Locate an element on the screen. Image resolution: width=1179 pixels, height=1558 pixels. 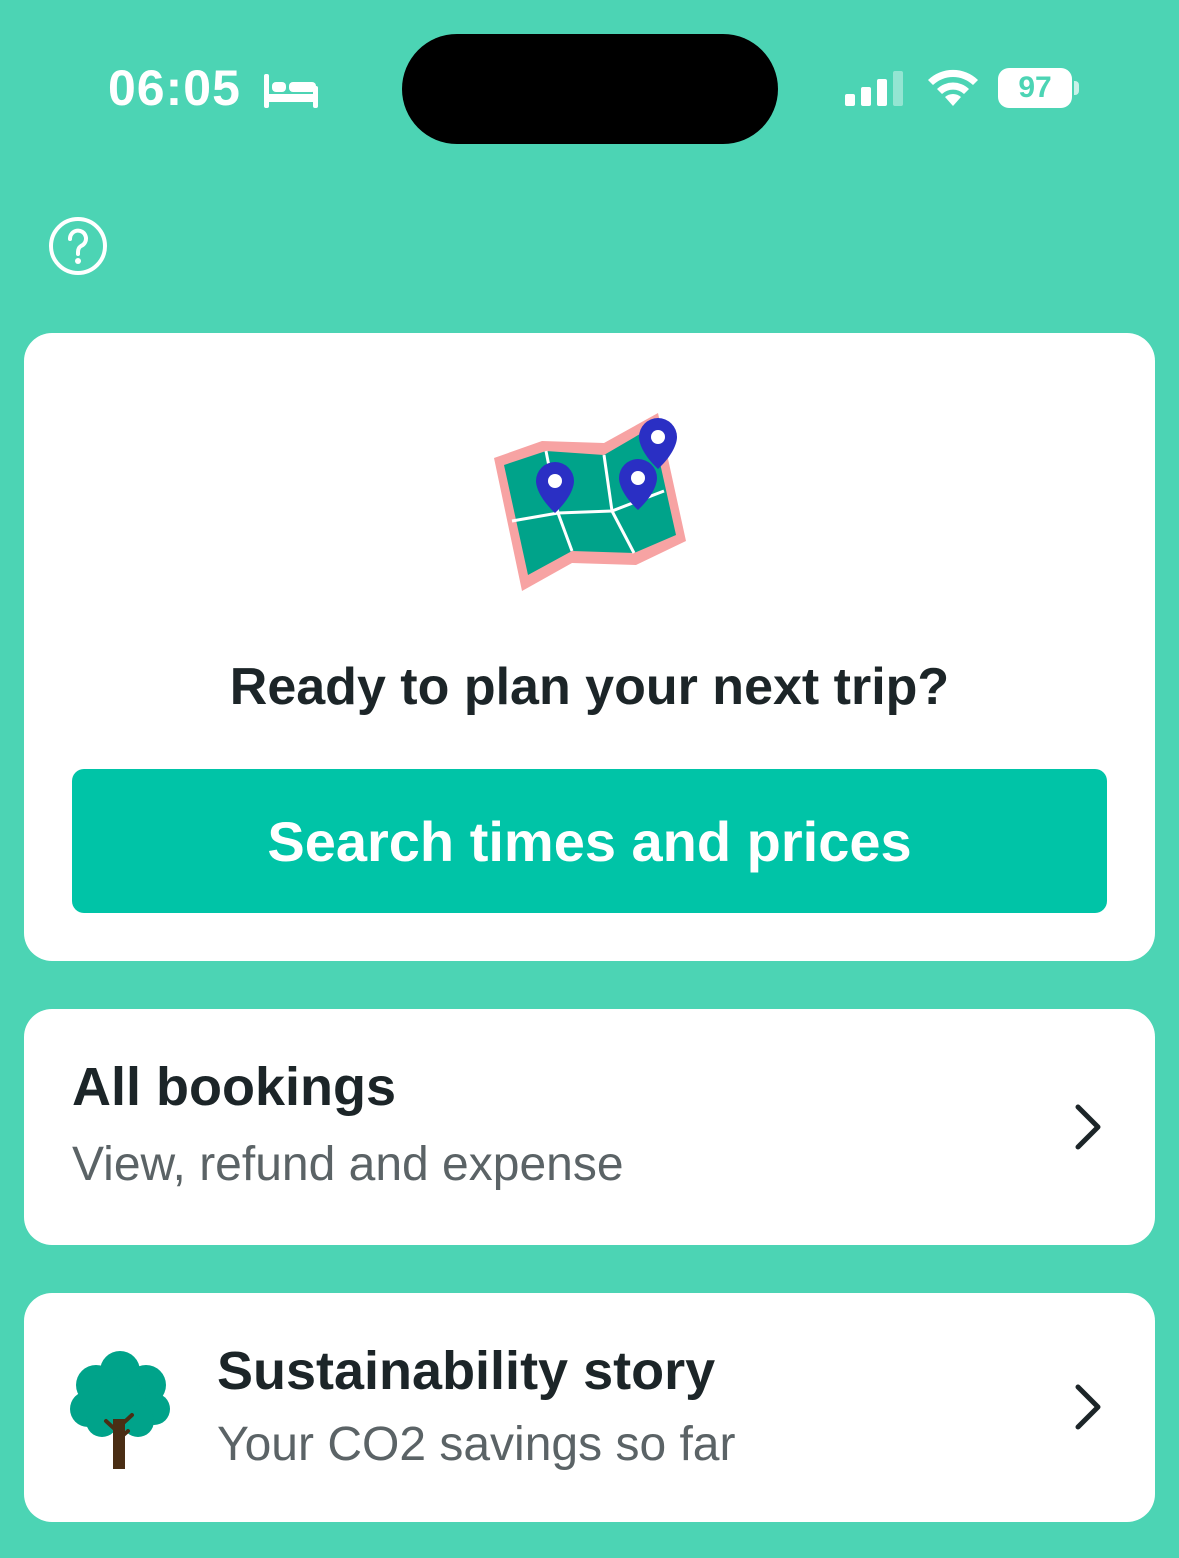
plan-trip-heading: Ready to plan your next trip? is located at coordinates (589, 687).